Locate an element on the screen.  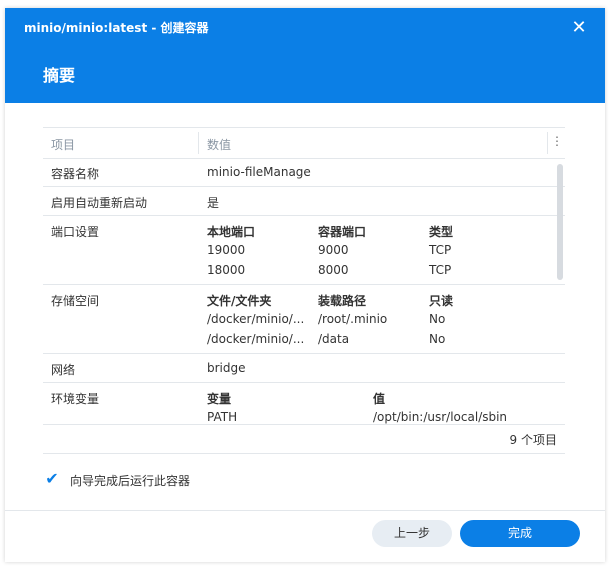
run-after-wizard-label: 向导完成后运行此容器 is located at coordinates (130, 481).